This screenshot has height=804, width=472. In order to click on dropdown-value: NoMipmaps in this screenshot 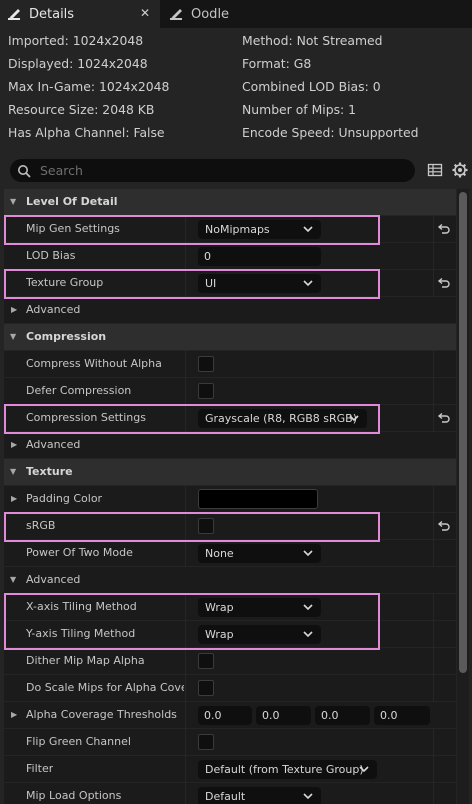, I will do `click(237, 229)`.